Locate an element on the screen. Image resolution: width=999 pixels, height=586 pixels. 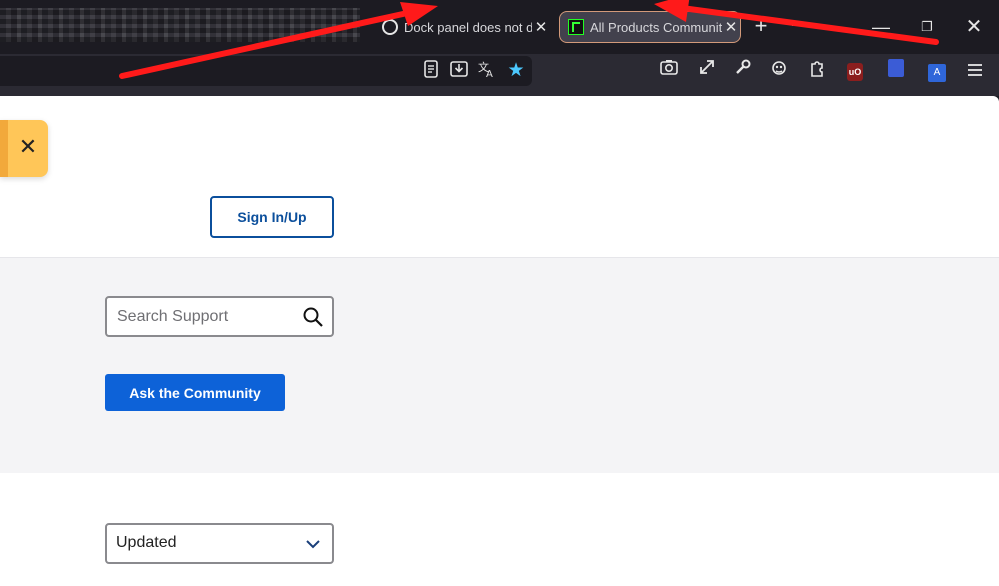
star-icon: ★ is located at coordinates (516, 71).